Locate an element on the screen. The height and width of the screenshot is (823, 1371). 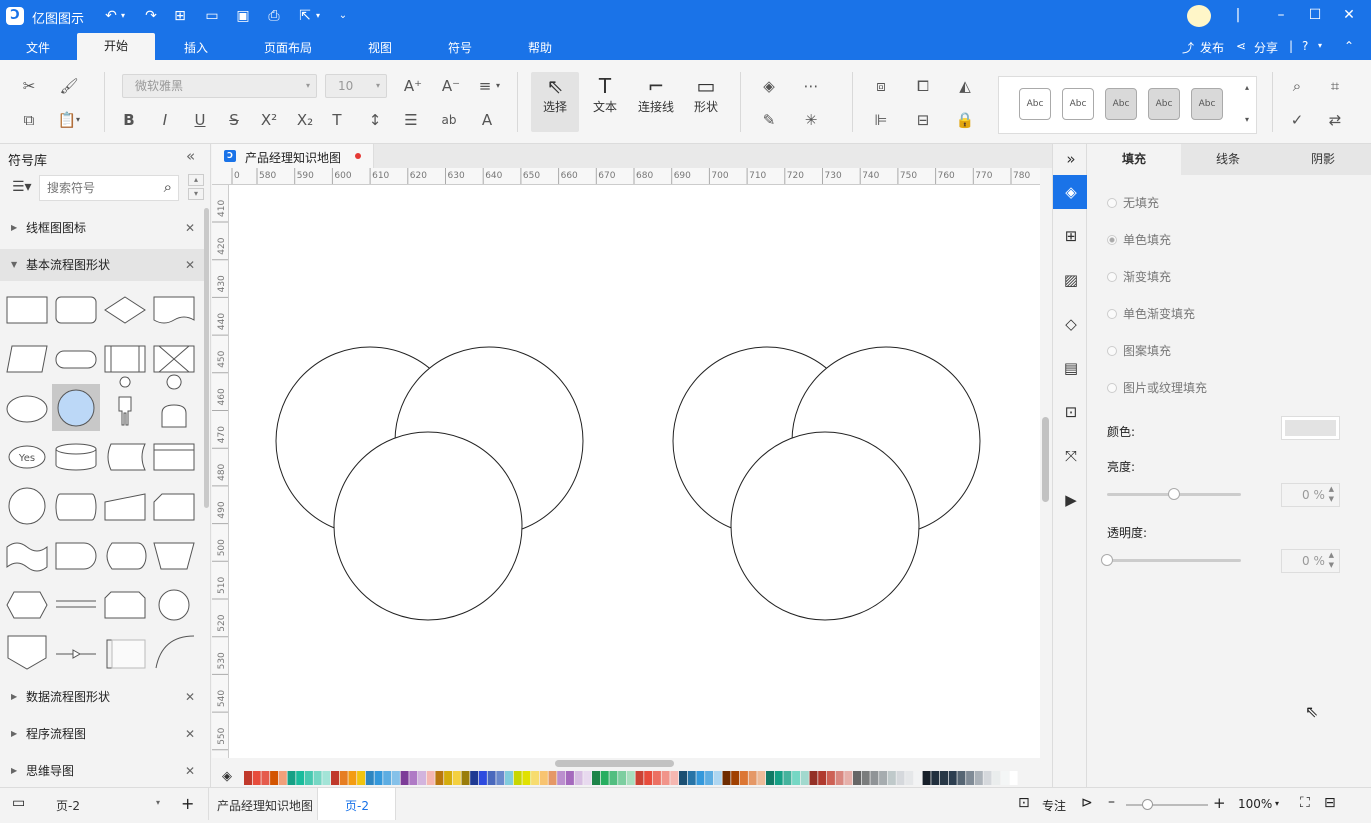
library-scrollbar is located at coordinates (206, 358).